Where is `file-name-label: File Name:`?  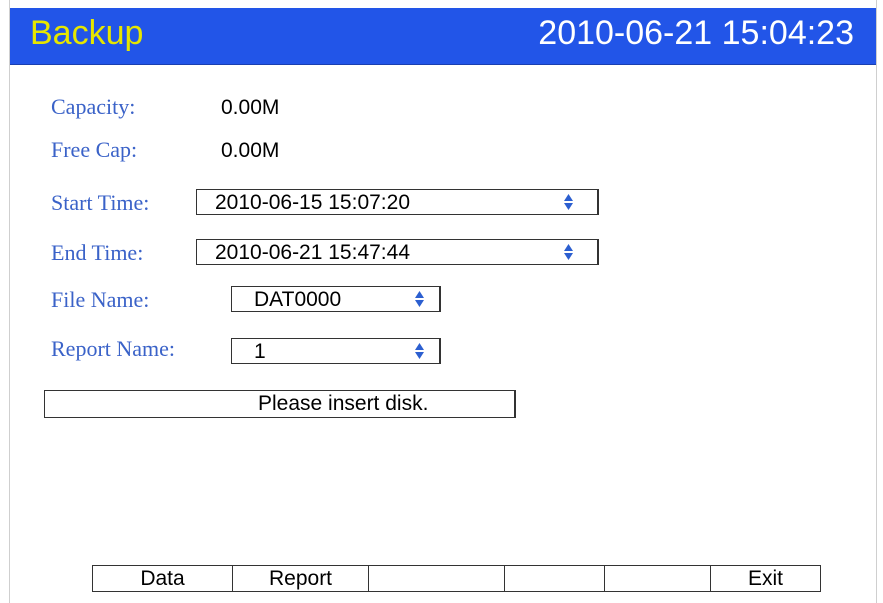 file-name-label: File Name: is located at coordinates (100, 299).